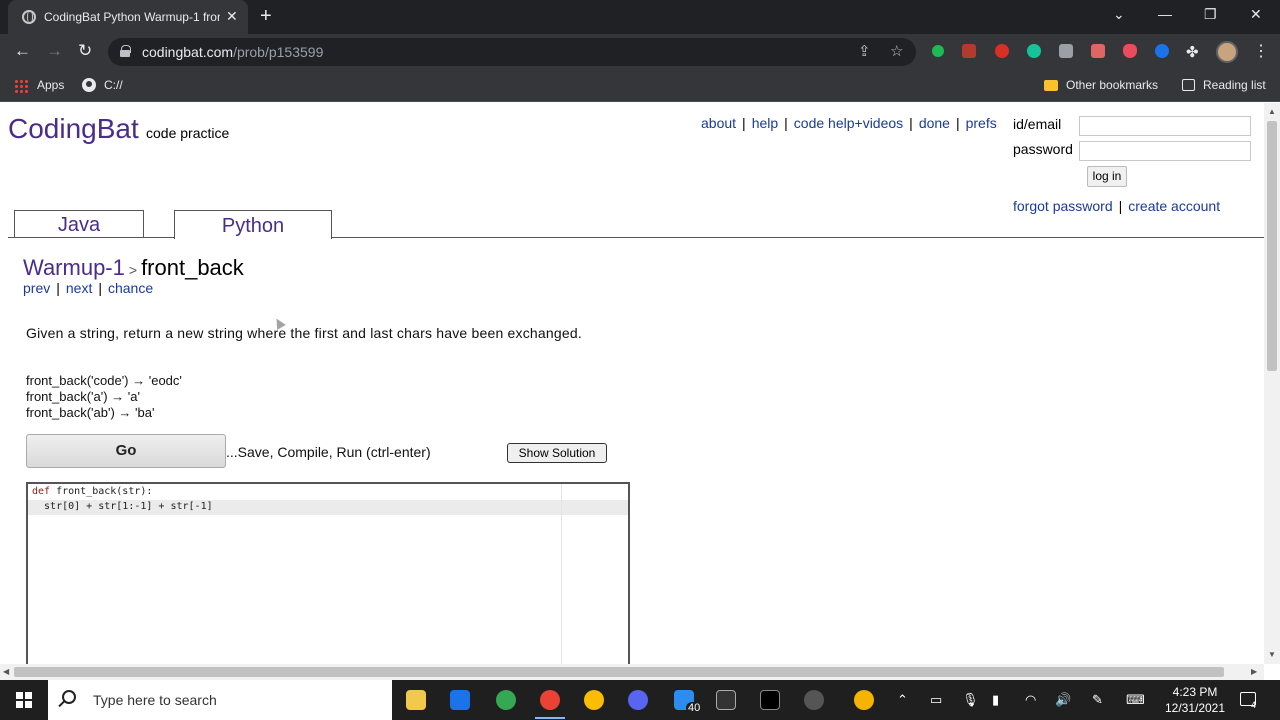 This screenshot has height=720, width=1280. What do you see at coordinates (1261, 51) in the screenshot?
I see `chrome-menu-icon: ⋮` at bounding box center [1261, 51].